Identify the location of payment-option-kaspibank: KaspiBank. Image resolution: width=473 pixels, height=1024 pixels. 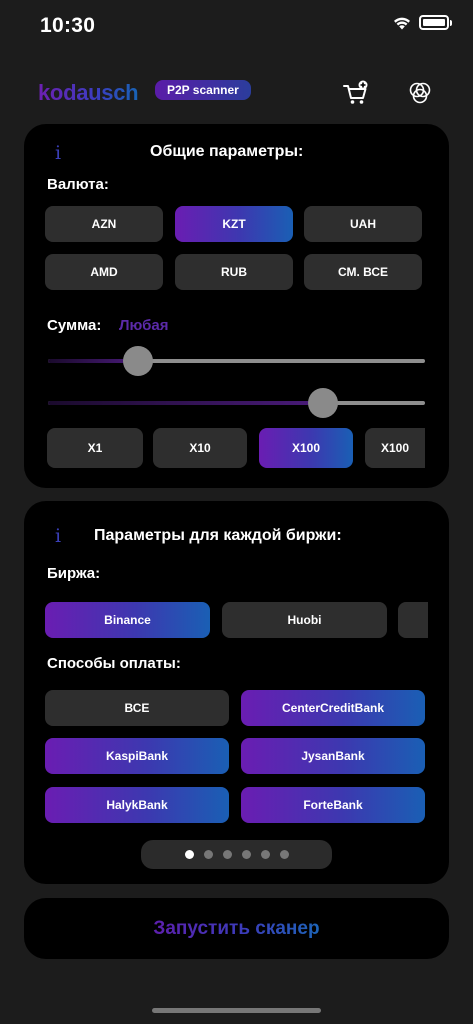
(137, 756).